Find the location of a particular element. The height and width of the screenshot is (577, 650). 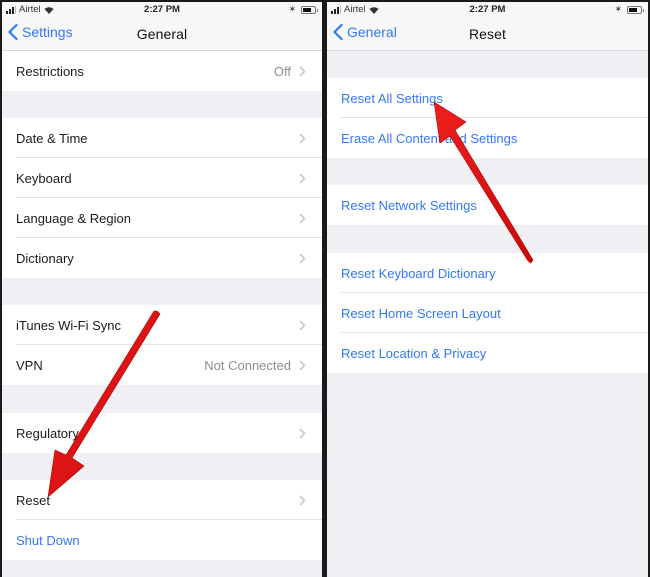

row-reset-all-settings: Reset All Settings is located at coordinates (487, 98).